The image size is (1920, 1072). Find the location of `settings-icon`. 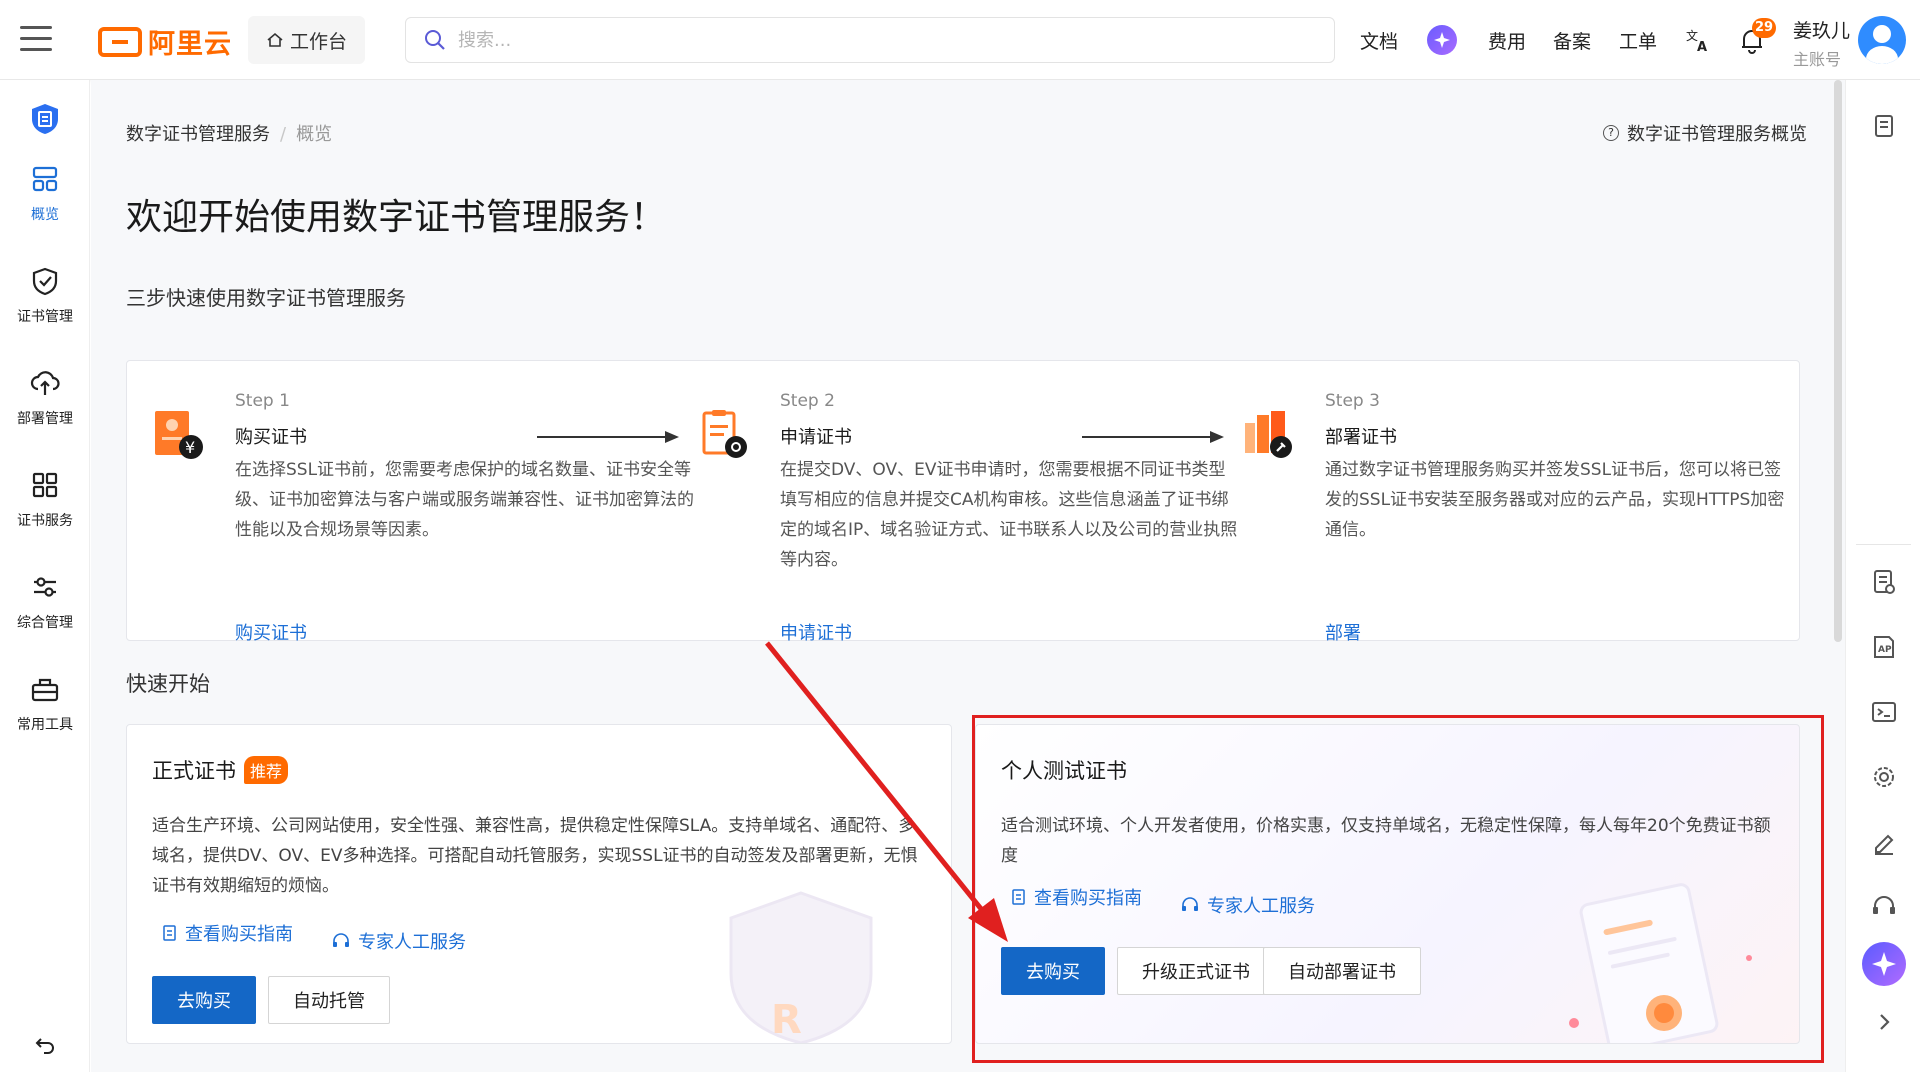

settings-icon is located at coordinates (1884, 777).